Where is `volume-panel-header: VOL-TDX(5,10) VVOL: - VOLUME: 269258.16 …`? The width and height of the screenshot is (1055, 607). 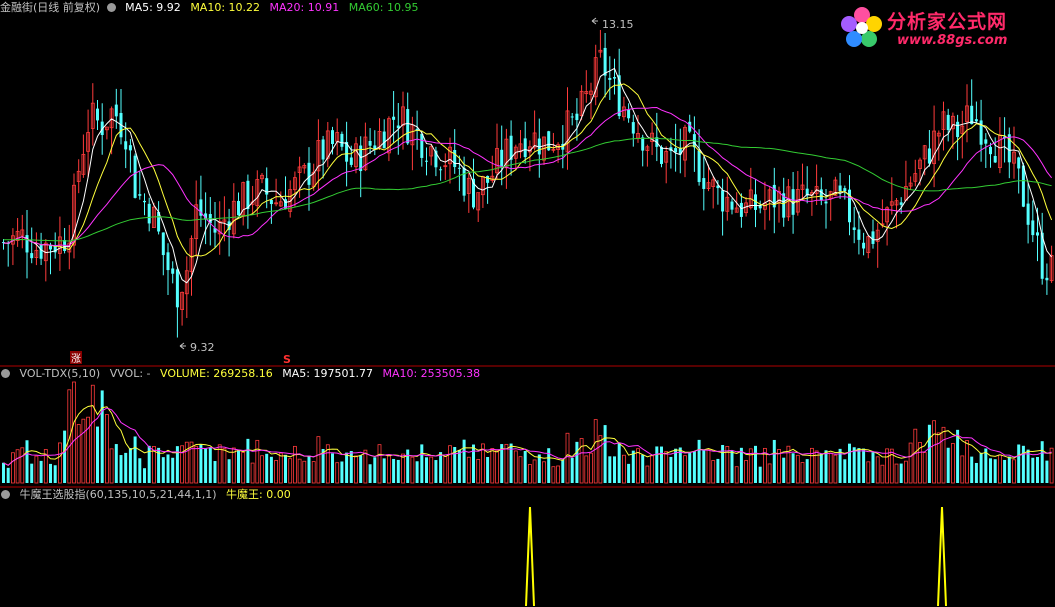
volume-panel-header: VOL-TDX(5,10) VVOL: - VOLUME: 269258.16 … is located at coordinates (243, 374).